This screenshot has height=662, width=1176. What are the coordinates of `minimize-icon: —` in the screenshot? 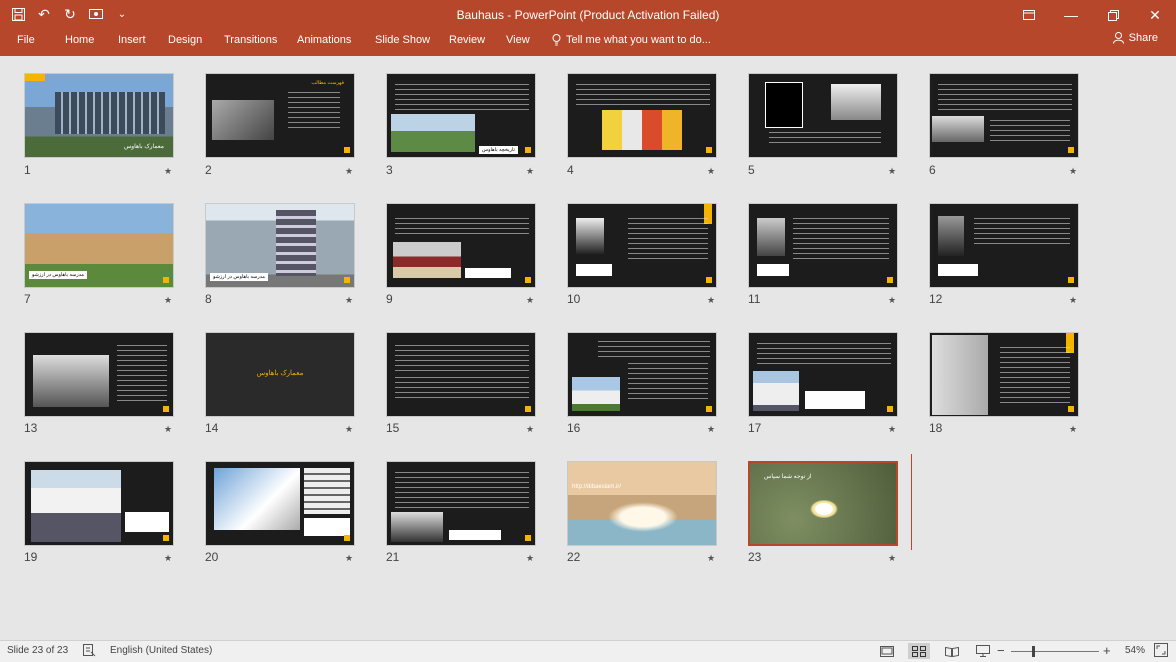 It's located at (1071, 15).